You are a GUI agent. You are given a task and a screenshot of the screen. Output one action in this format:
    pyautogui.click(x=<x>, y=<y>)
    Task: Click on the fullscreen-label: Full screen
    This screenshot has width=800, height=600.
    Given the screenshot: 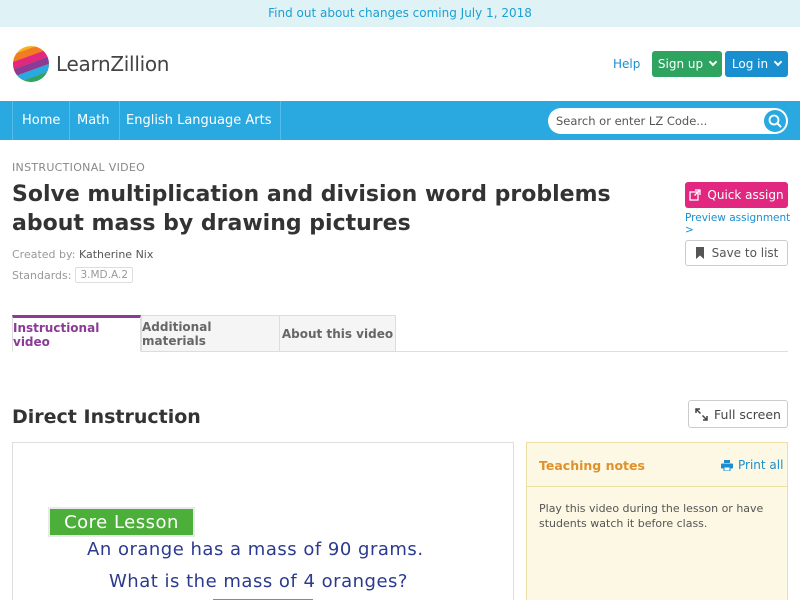 What is the action you would take?
    pyautogui.click(x=747, y=414)
    